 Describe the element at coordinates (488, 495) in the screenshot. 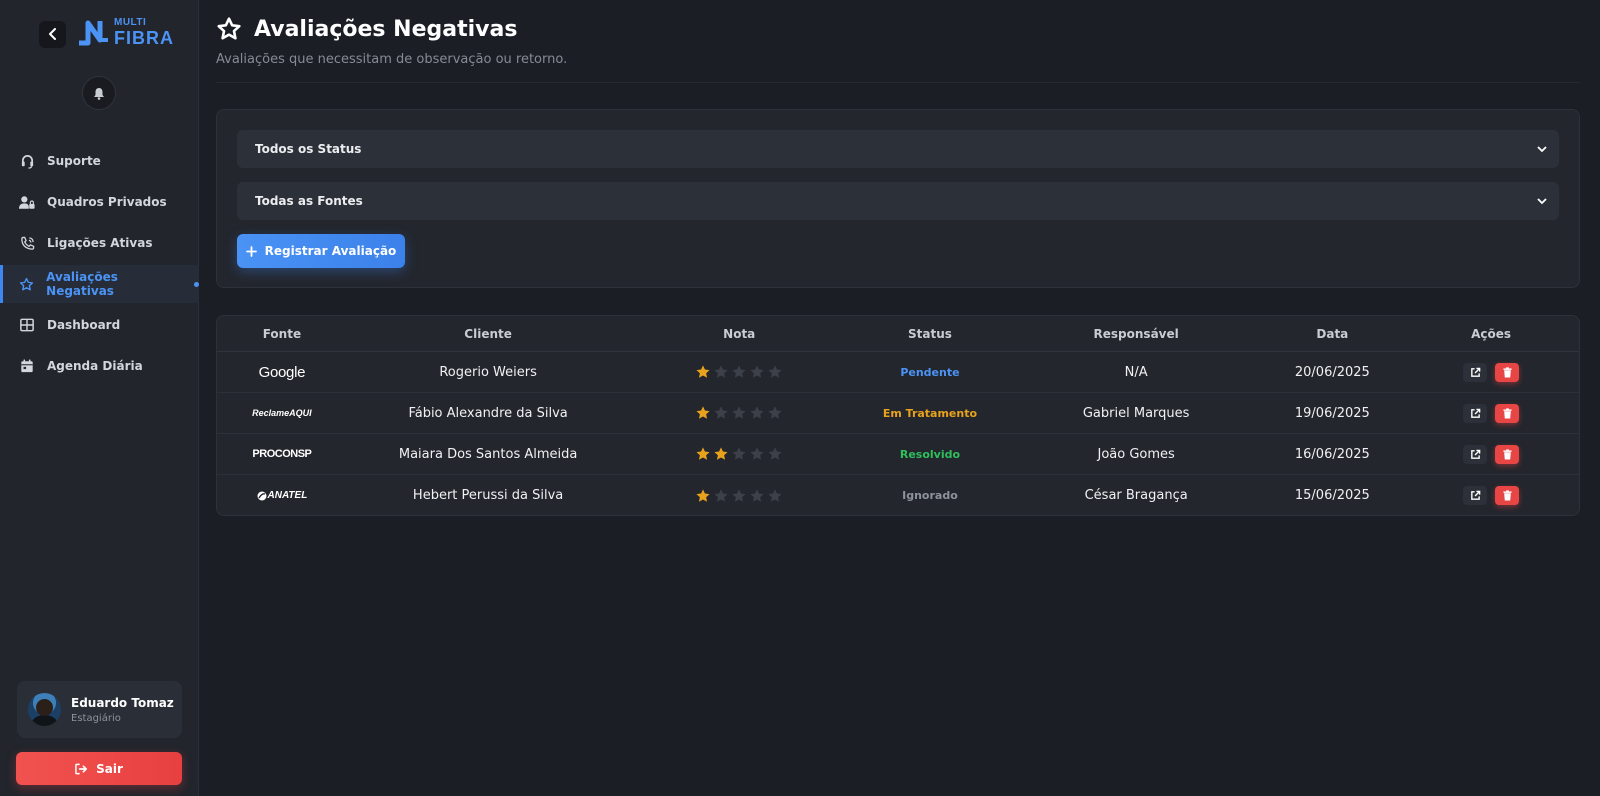

I see `client-name: Hebert Perussi da Silva` at that location.